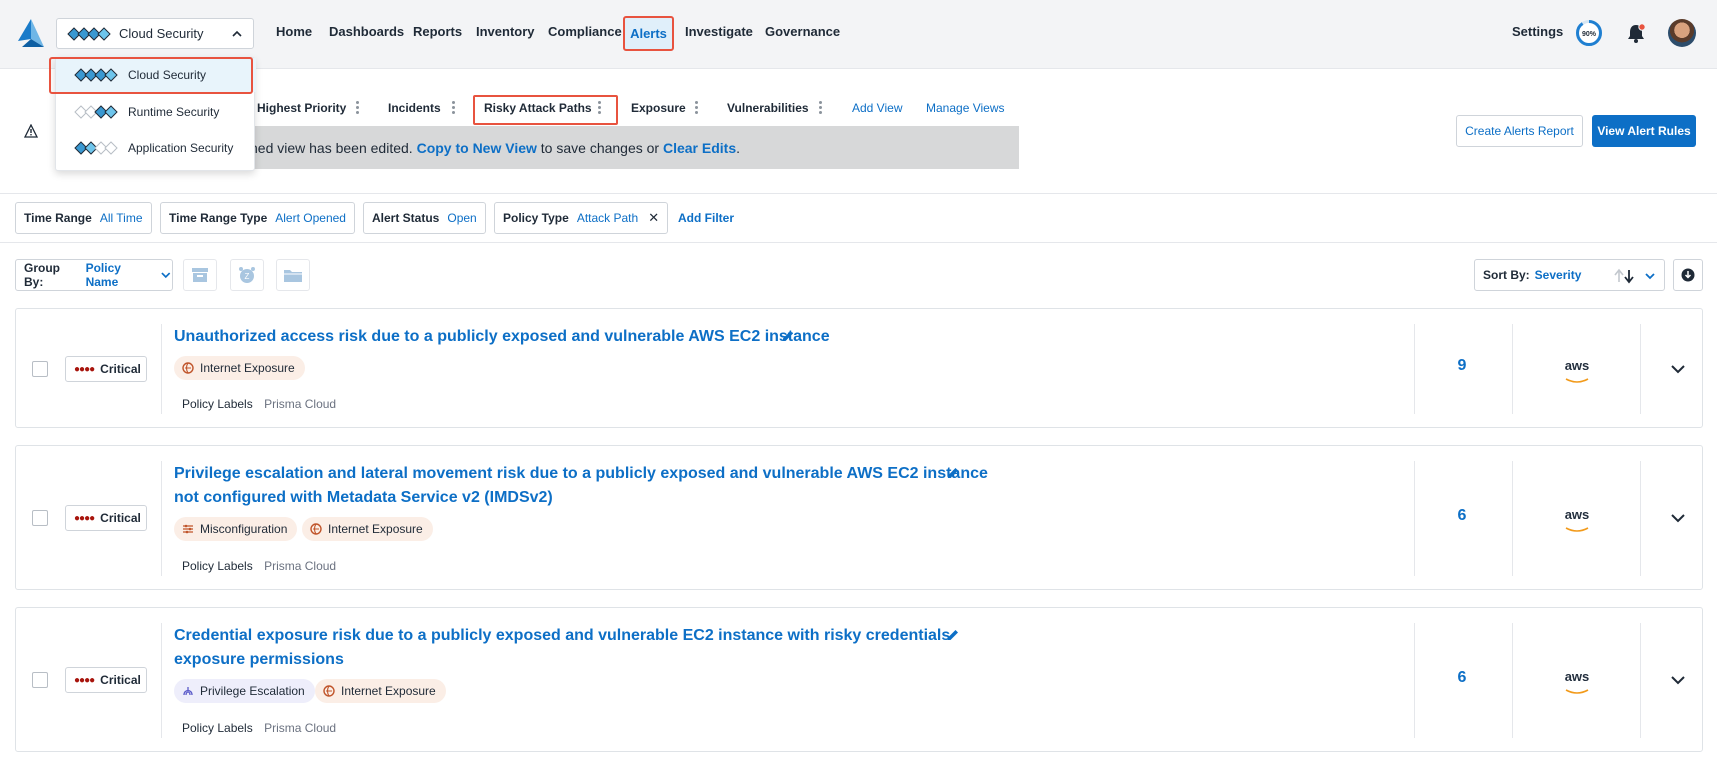 This screenshot has height=758, width=1717. I want to click on sort-by-select: Sort By: Severity, so click(1569, 275).